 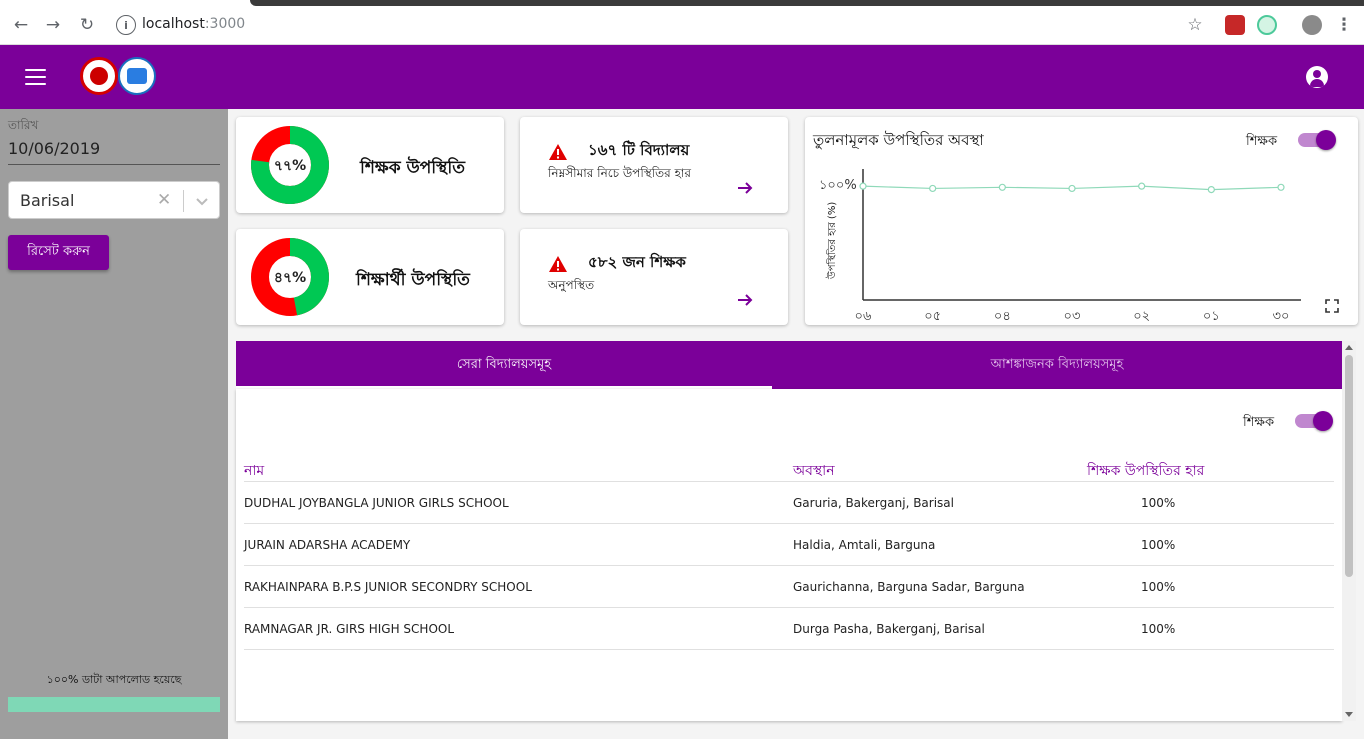 What do you see at coordinates (1349, 466) in the screenshot?
I see `scrollbar-thumb` at bounding box center [1349, 466].